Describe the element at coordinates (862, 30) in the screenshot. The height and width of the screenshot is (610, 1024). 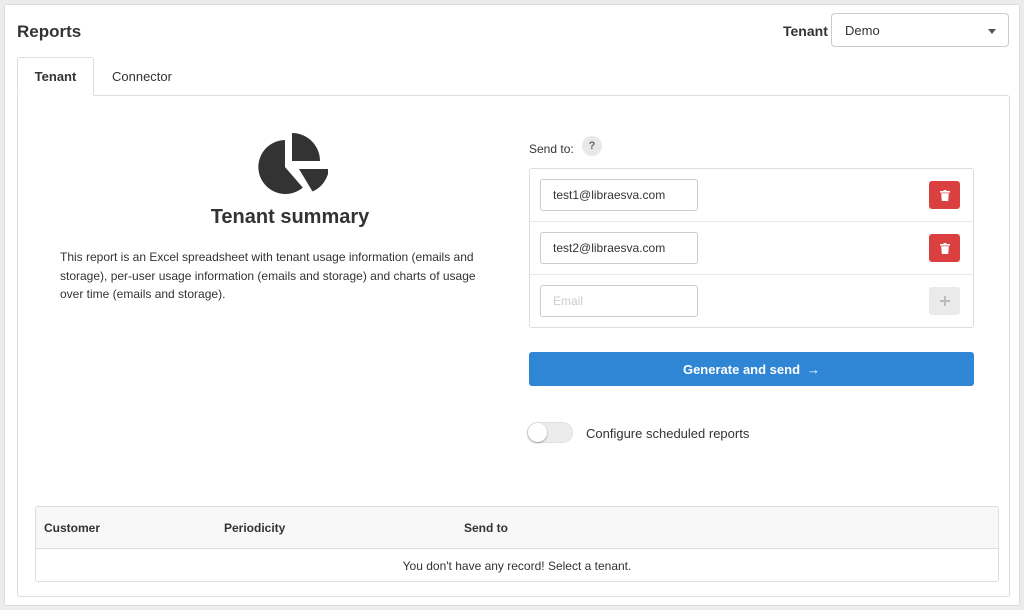
I see `tenant-select-value: Demo` at that location.